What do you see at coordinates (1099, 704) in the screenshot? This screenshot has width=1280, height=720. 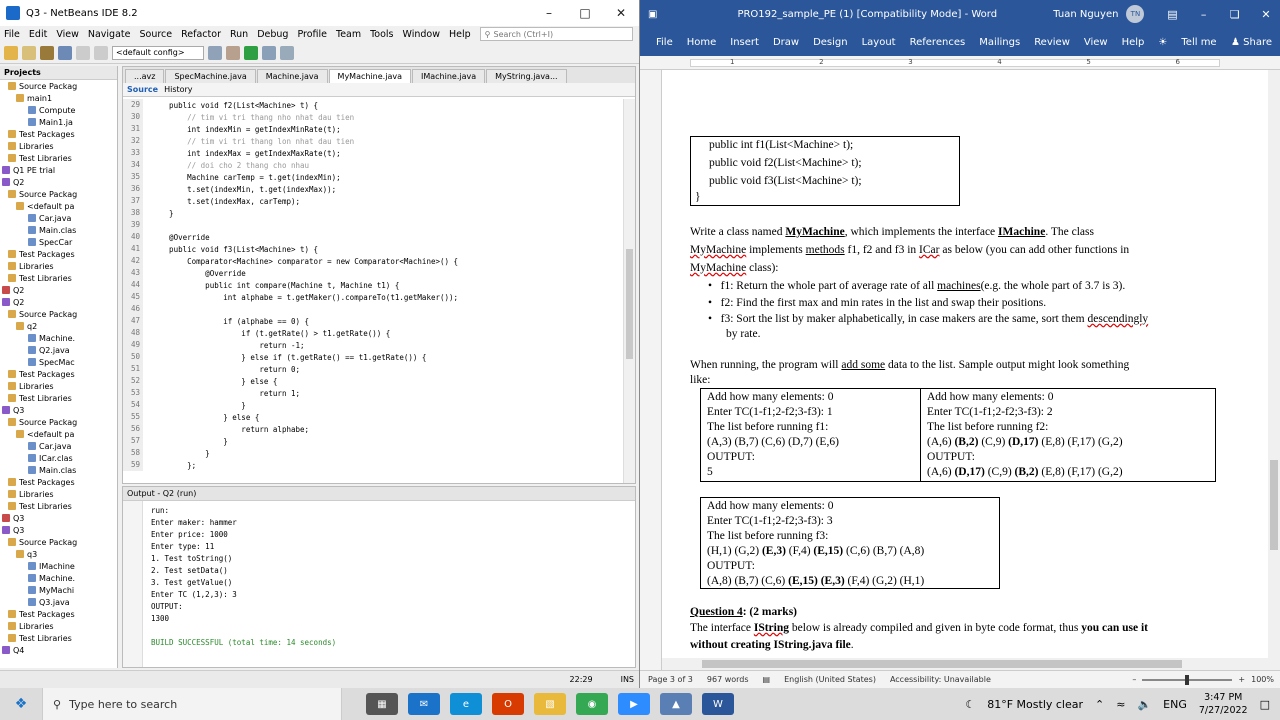 I see `tray-overflow-icon: ⌃` at bounding box center [1099, 704].